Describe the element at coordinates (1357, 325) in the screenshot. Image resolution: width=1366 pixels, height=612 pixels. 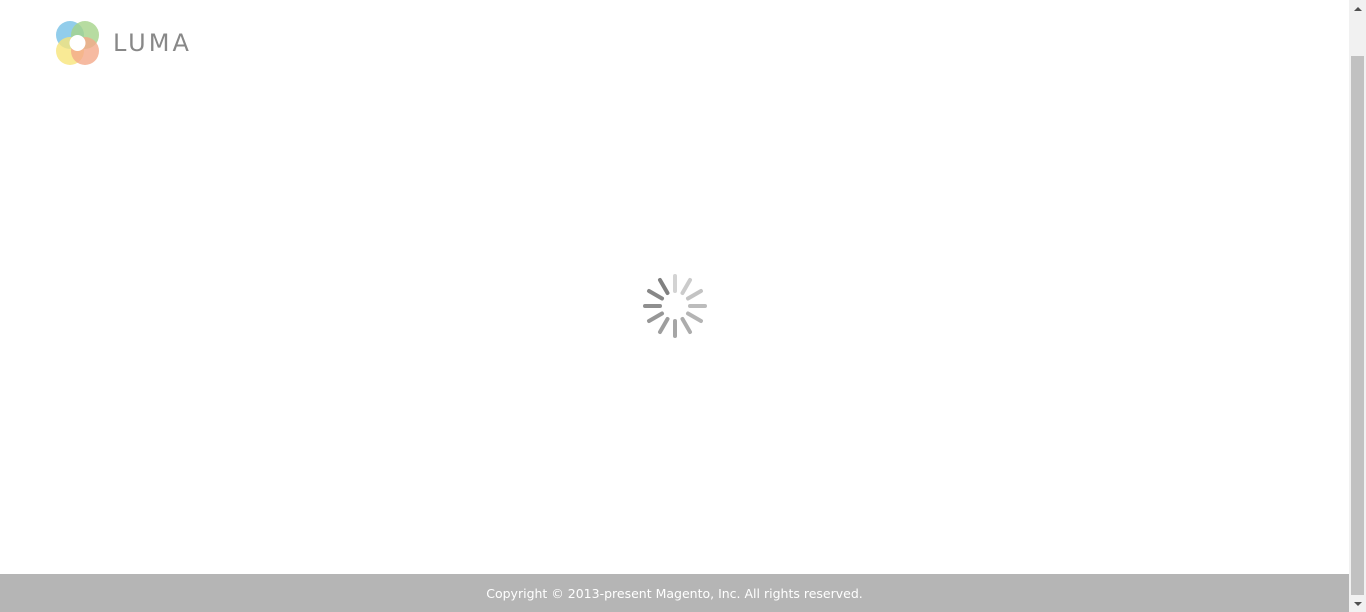
I see `scrollbar-thumb` at that location.